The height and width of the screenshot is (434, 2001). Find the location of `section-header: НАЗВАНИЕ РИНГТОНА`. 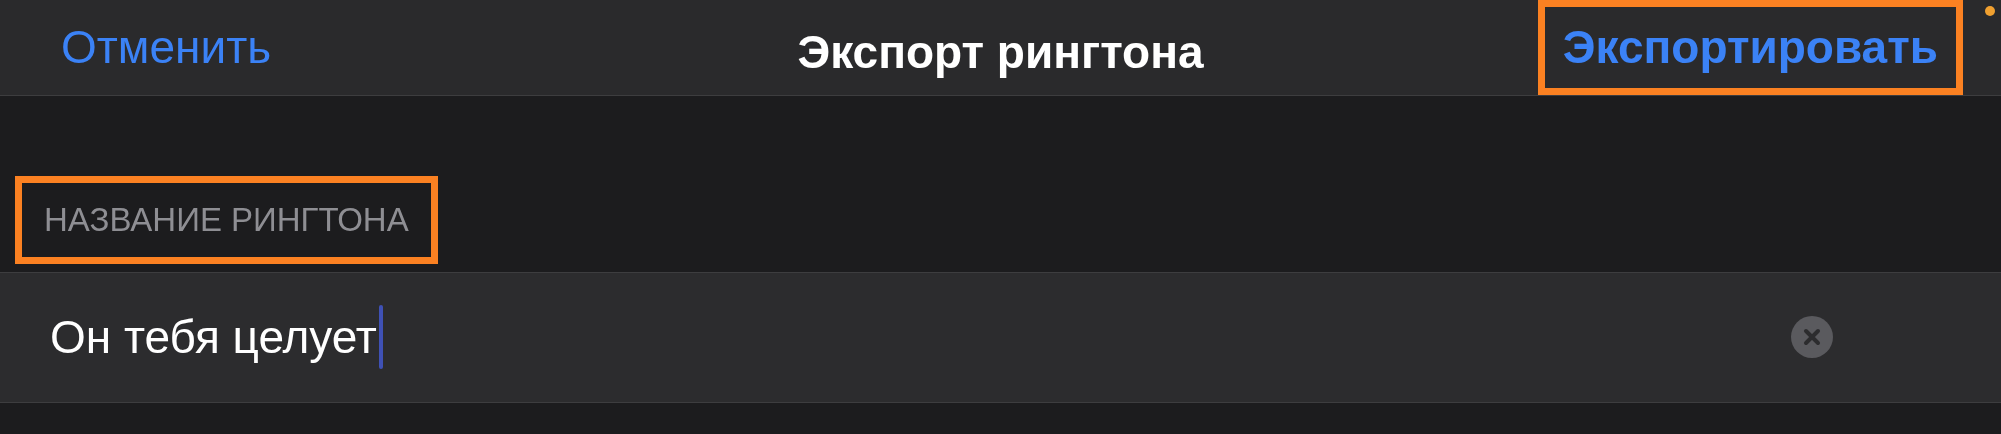

section-header: НАЗВАНИЕ РИНГТОНА is located at coordinates (226, 220).